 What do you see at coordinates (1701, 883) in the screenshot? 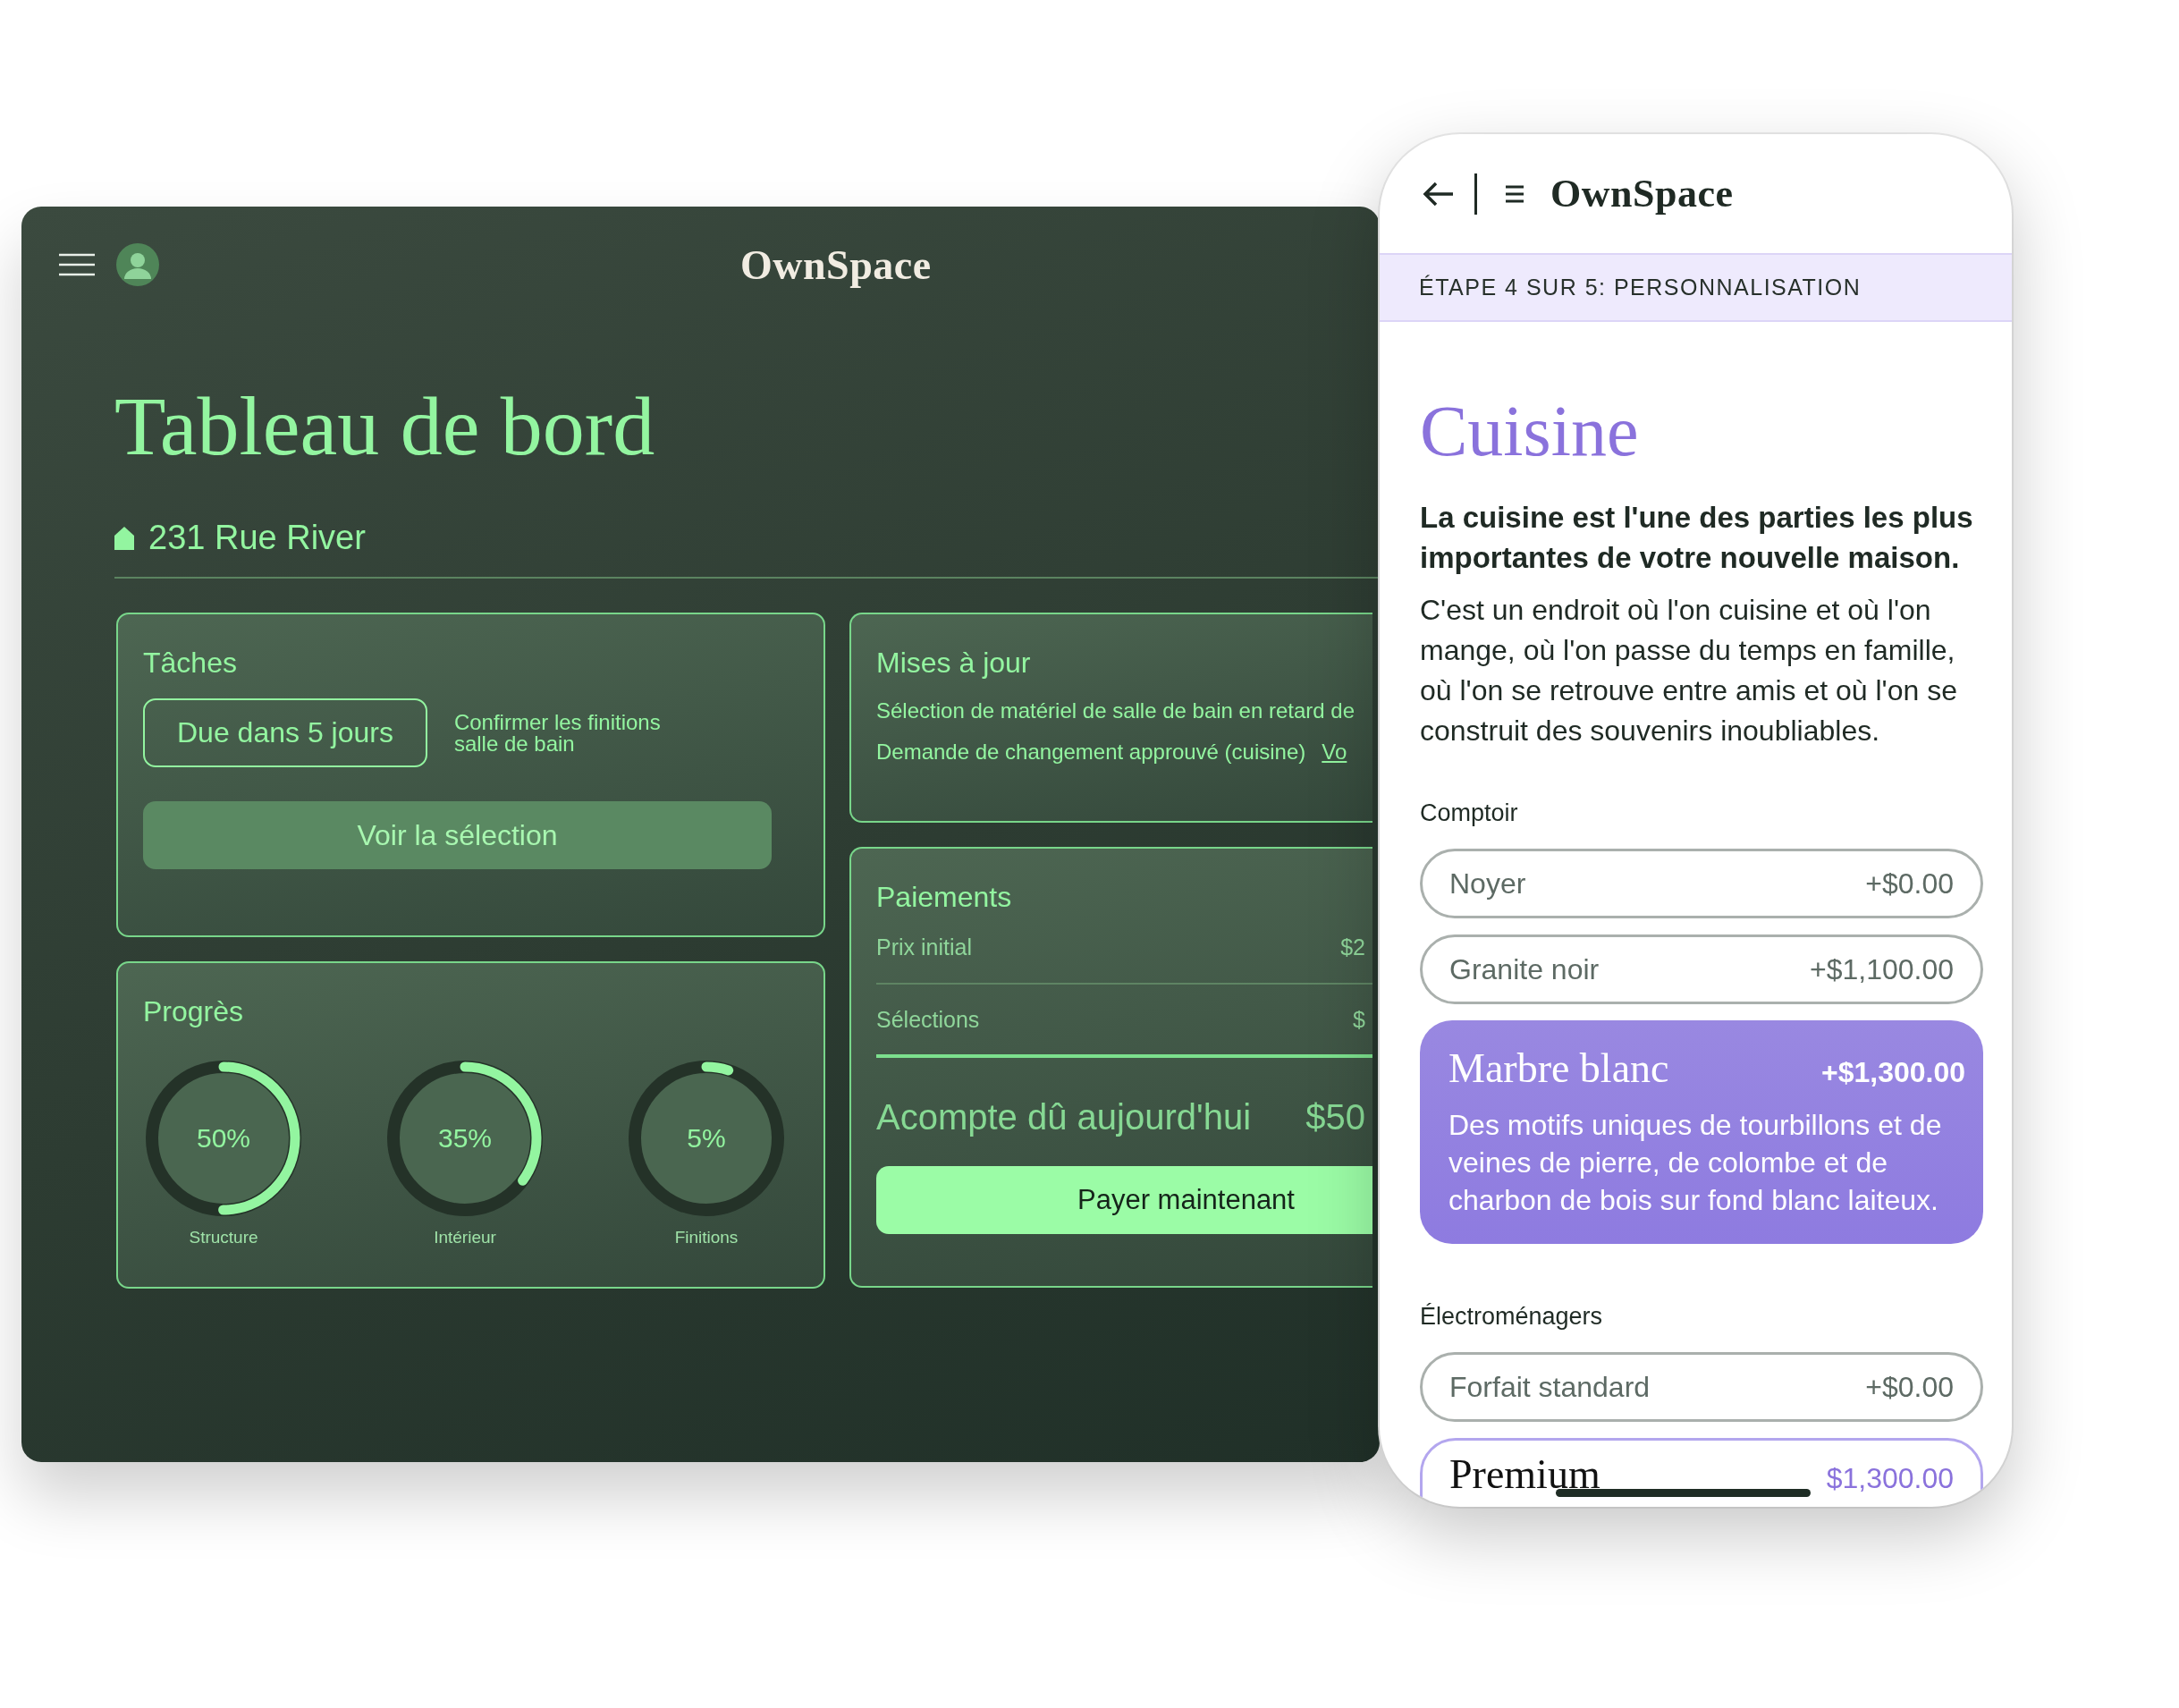
I see `option-card: Noyer +$0.00` at bounding box center [1701, 883].